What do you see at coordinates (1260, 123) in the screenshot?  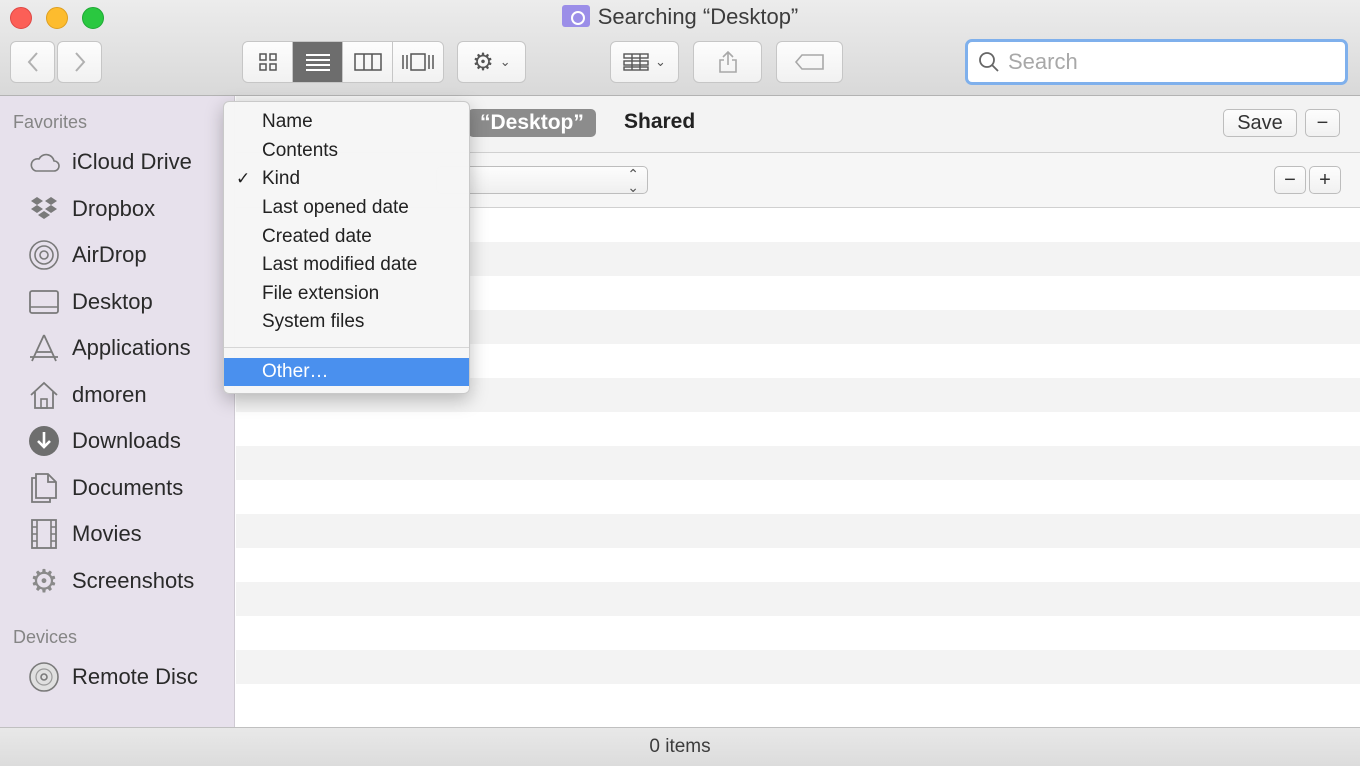 I see `save-search-button: Save` at bounding box center [1260, 123].